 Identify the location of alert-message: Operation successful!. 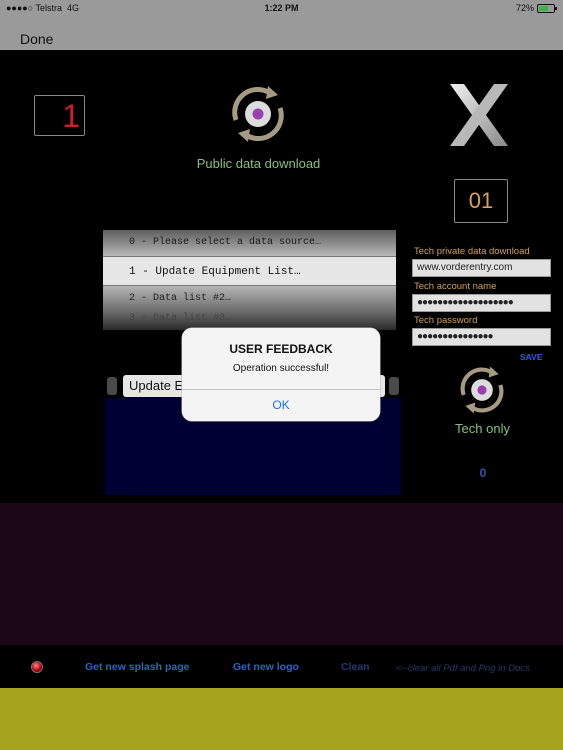
(281, 368).